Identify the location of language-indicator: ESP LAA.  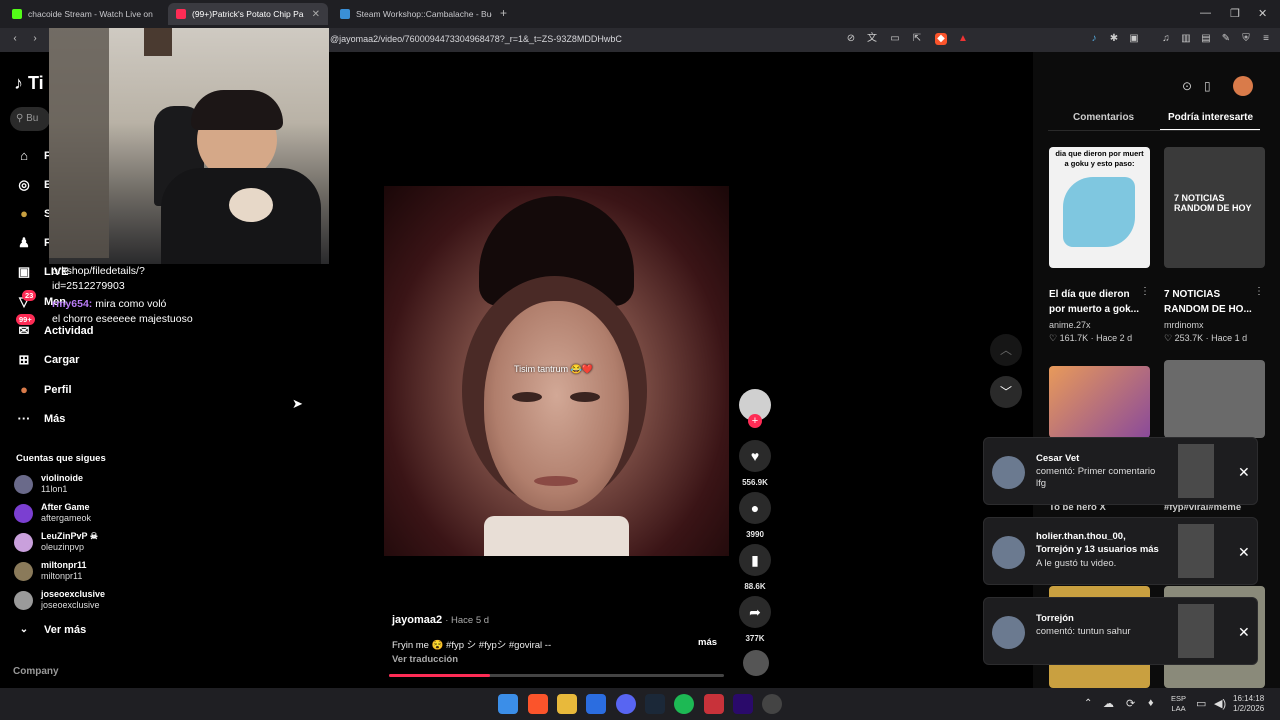
(1178, 704).